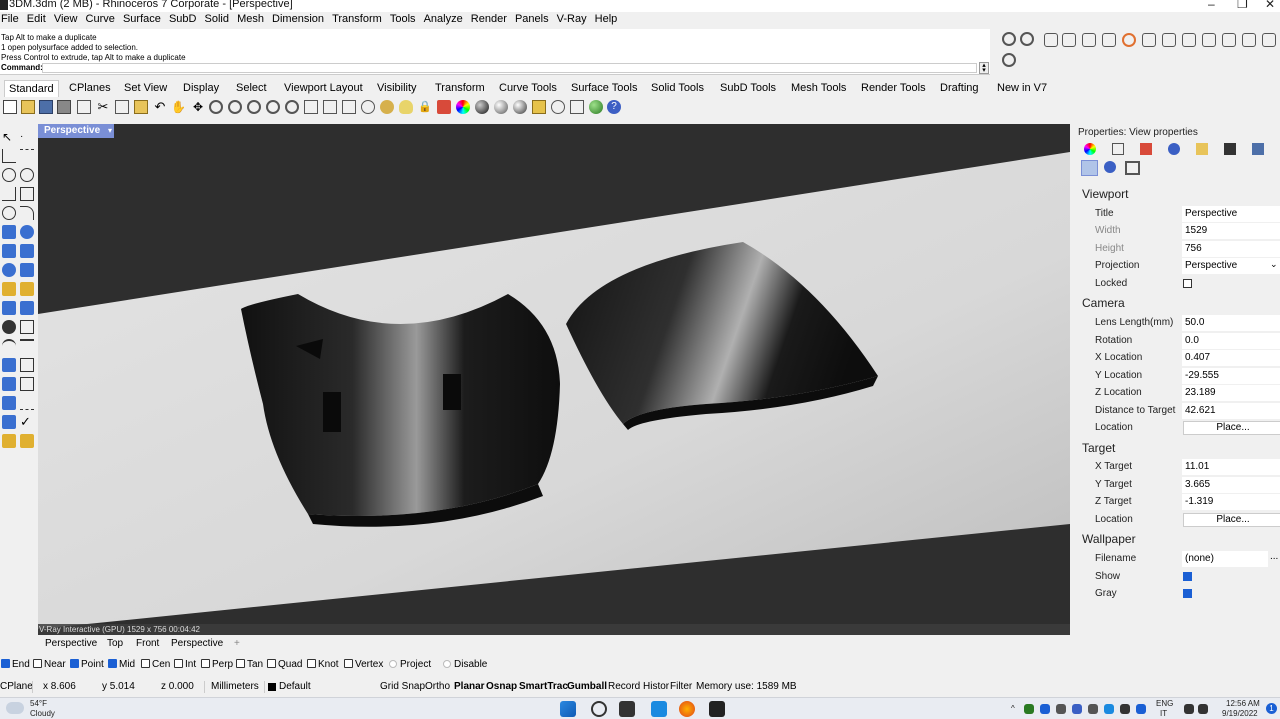 This screenshot has width=1280, height=719. I want to click on box-icon, so click(27, 251).